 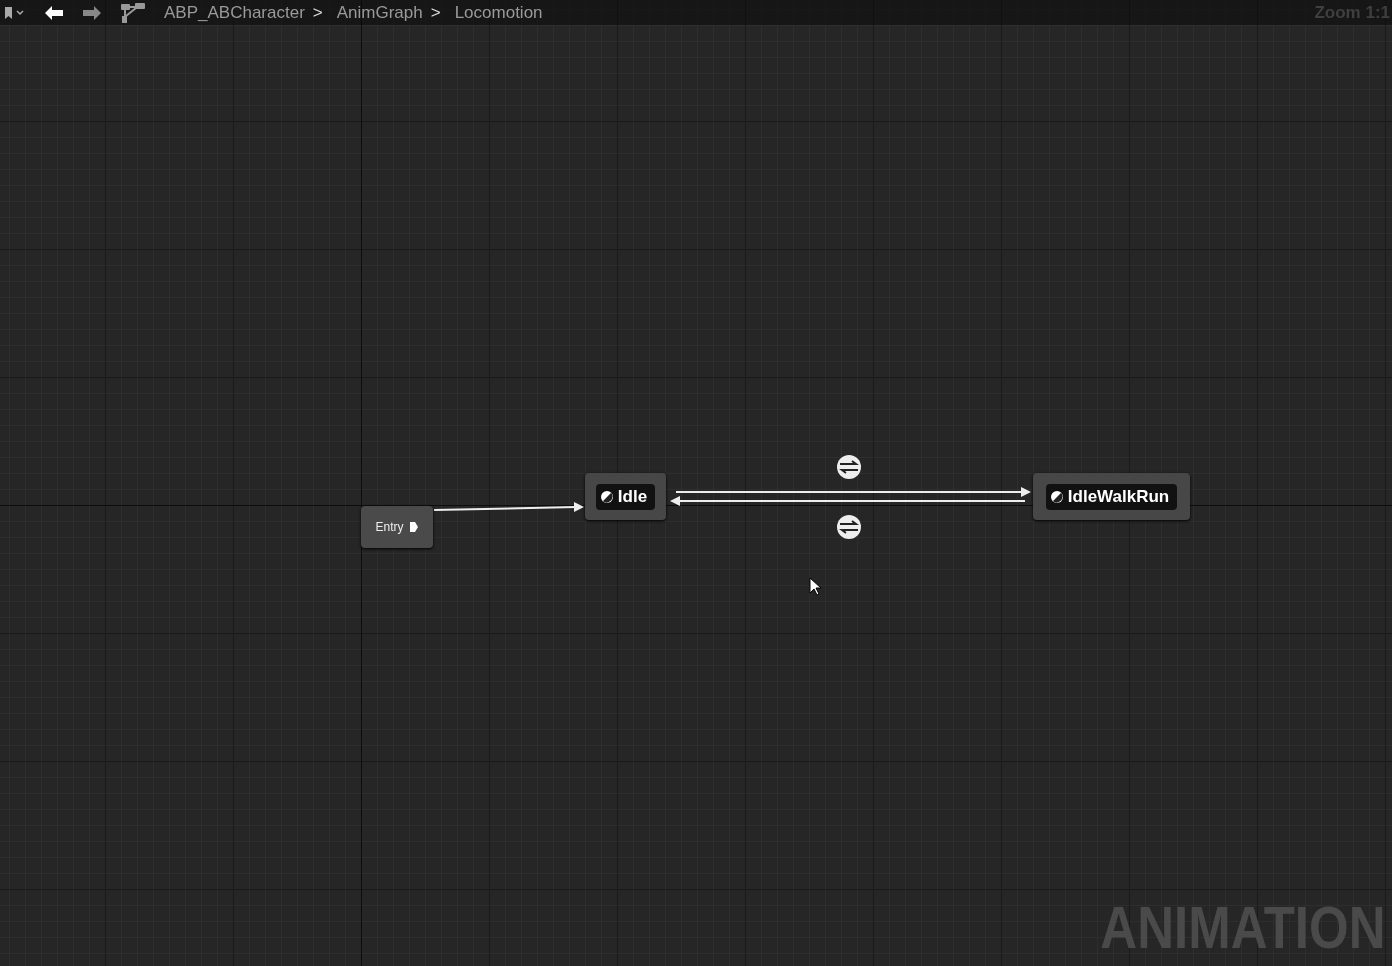 I want to click on node-title: Entry, so click(x=389, y=527).